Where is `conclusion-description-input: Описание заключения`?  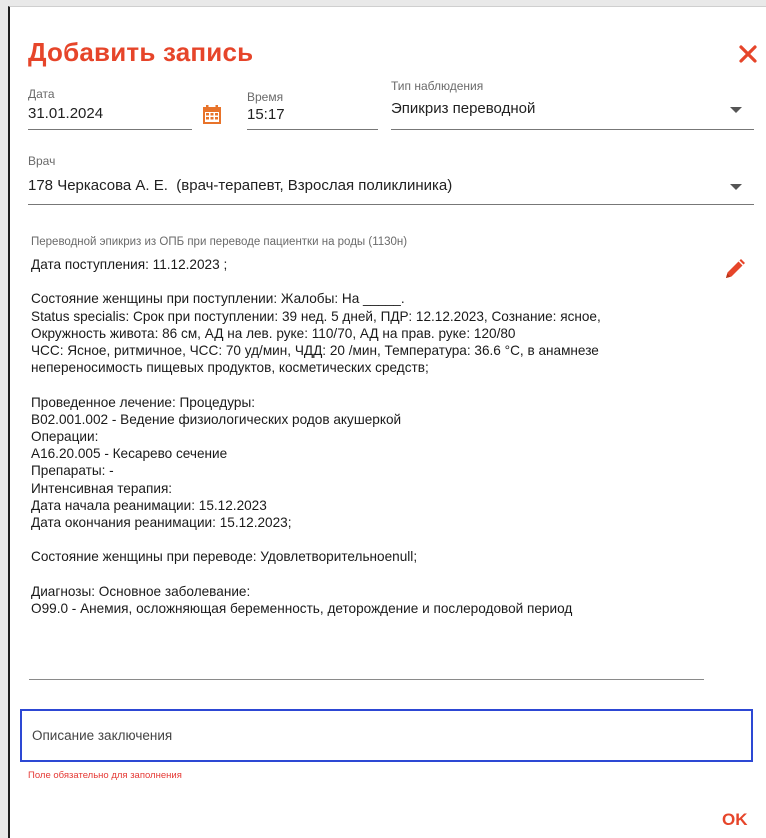
conclusion-description-input: Описание заключения is located at coordinates (386, 735).